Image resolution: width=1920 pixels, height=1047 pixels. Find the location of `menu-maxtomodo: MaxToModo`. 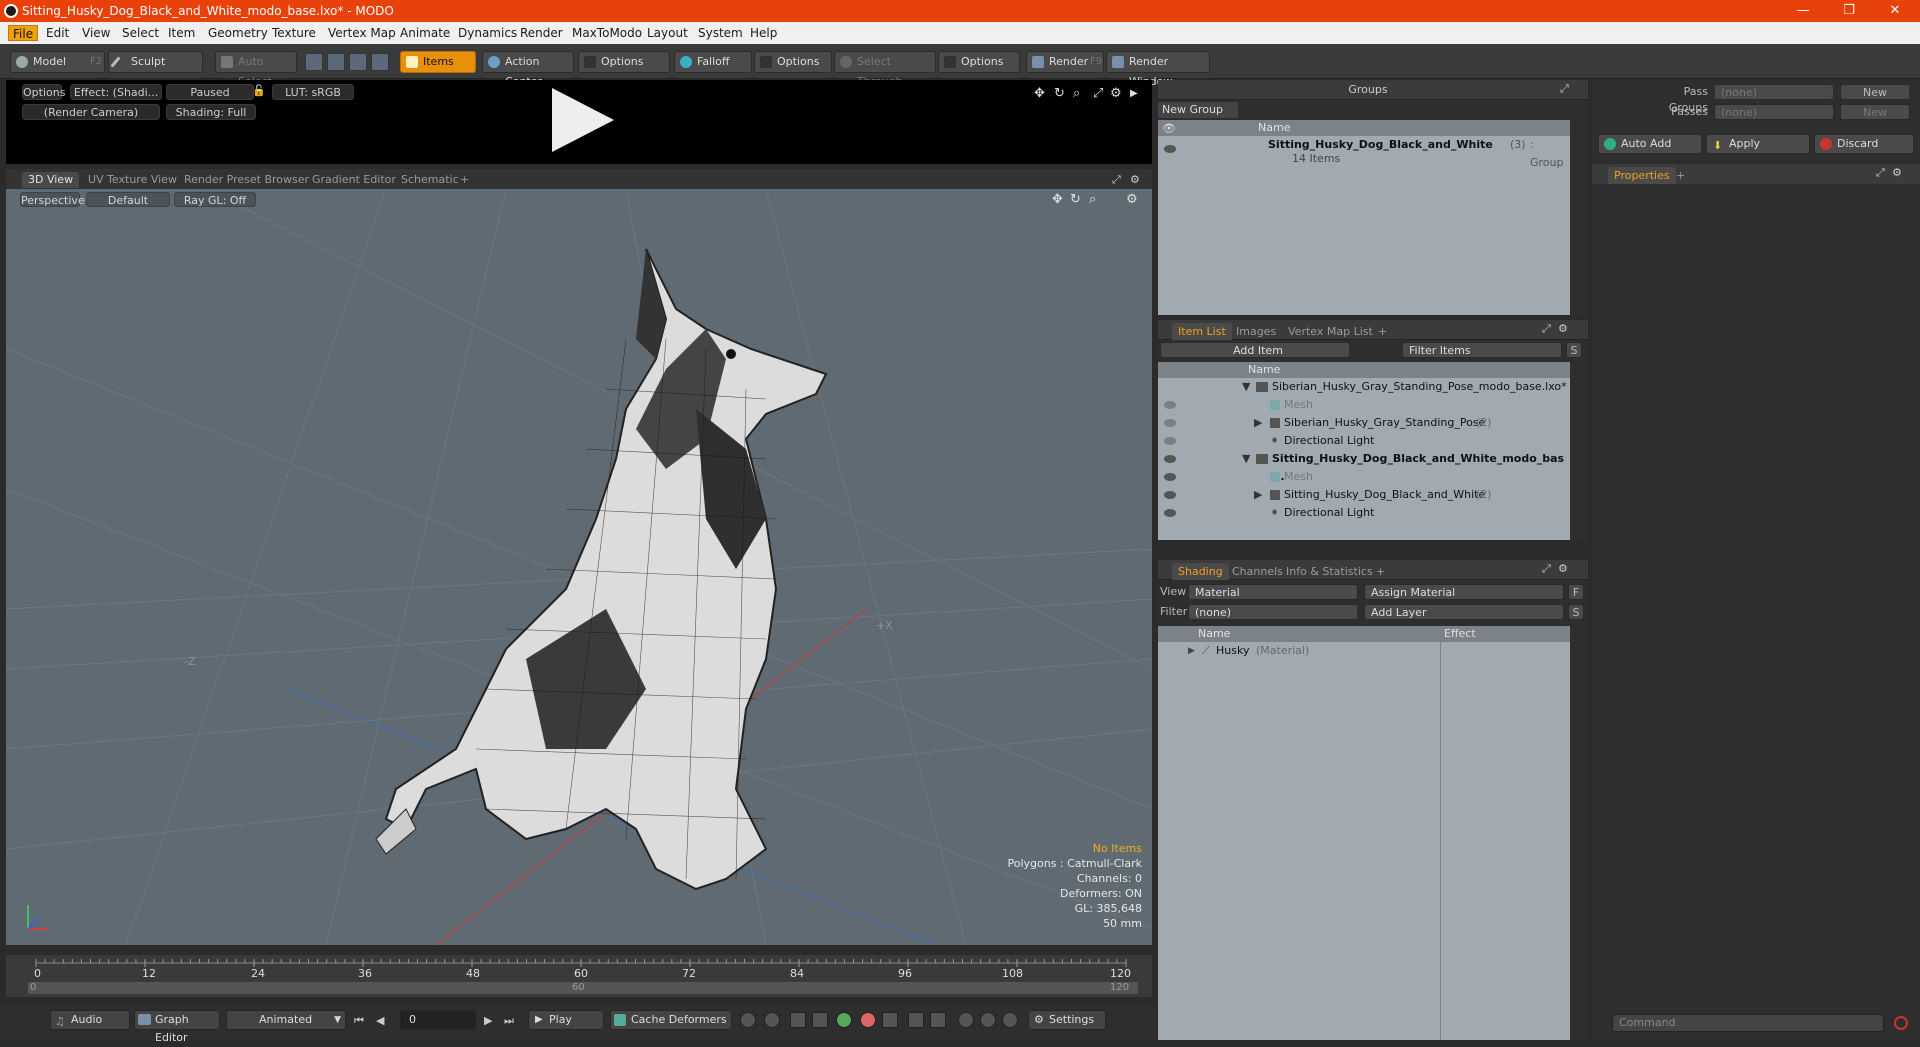

menu-maxtomodo: MaxToModo is located at coordinates (607, 33).